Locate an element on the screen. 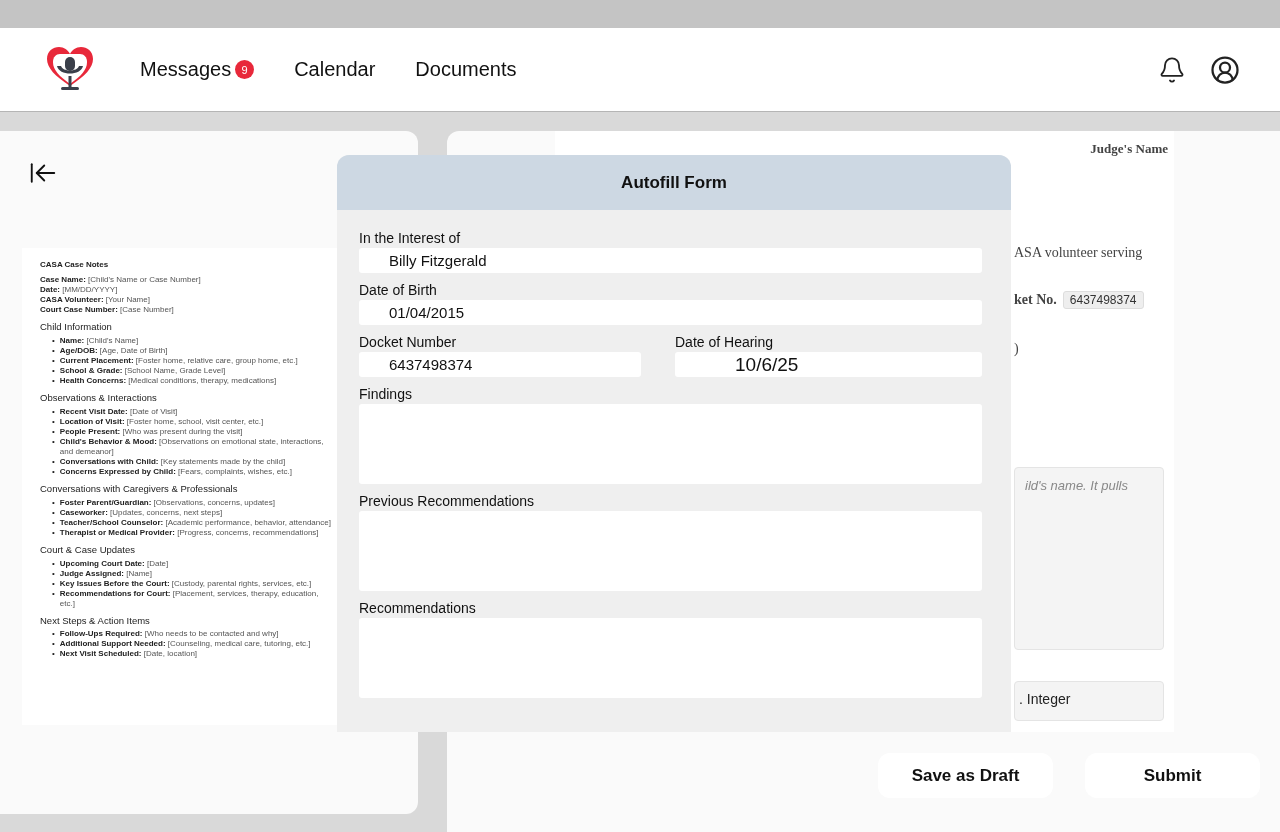 The height and width of the screenshot is (832, 1280). document-line: Judge Assigned: [Name] is located at coordinates (106, 573).